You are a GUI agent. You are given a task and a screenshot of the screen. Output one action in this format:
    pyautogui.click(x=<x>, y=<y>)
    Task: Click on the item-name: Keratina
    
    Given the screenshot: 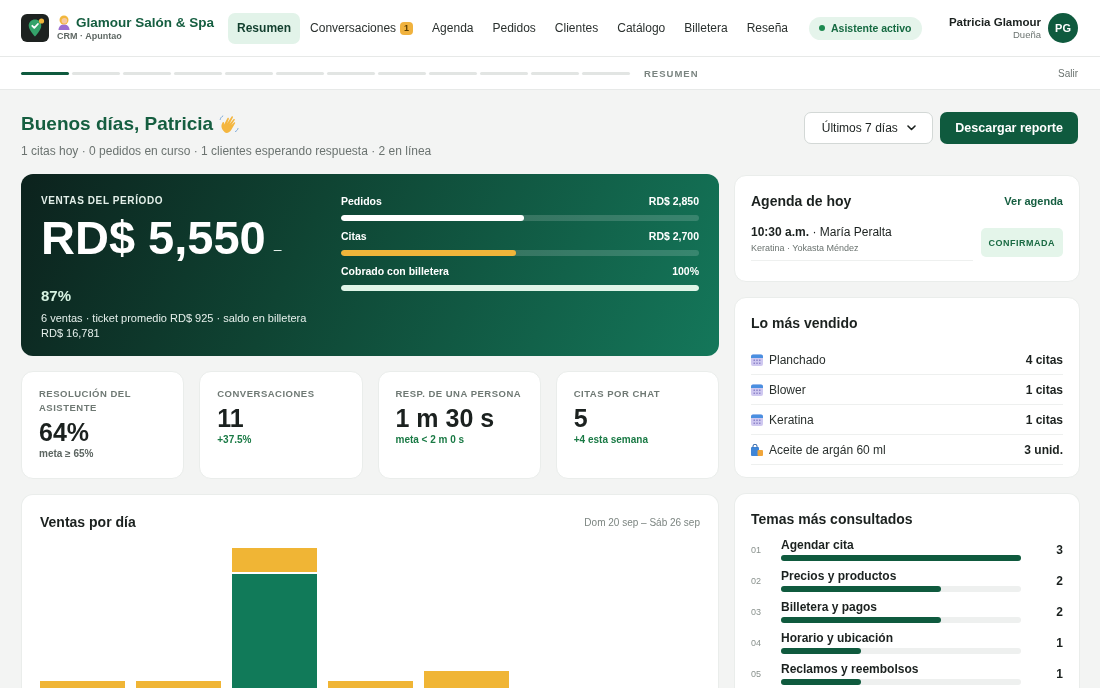 What is the action you would take?
    pyautogui.click(x=791, y=419)
    